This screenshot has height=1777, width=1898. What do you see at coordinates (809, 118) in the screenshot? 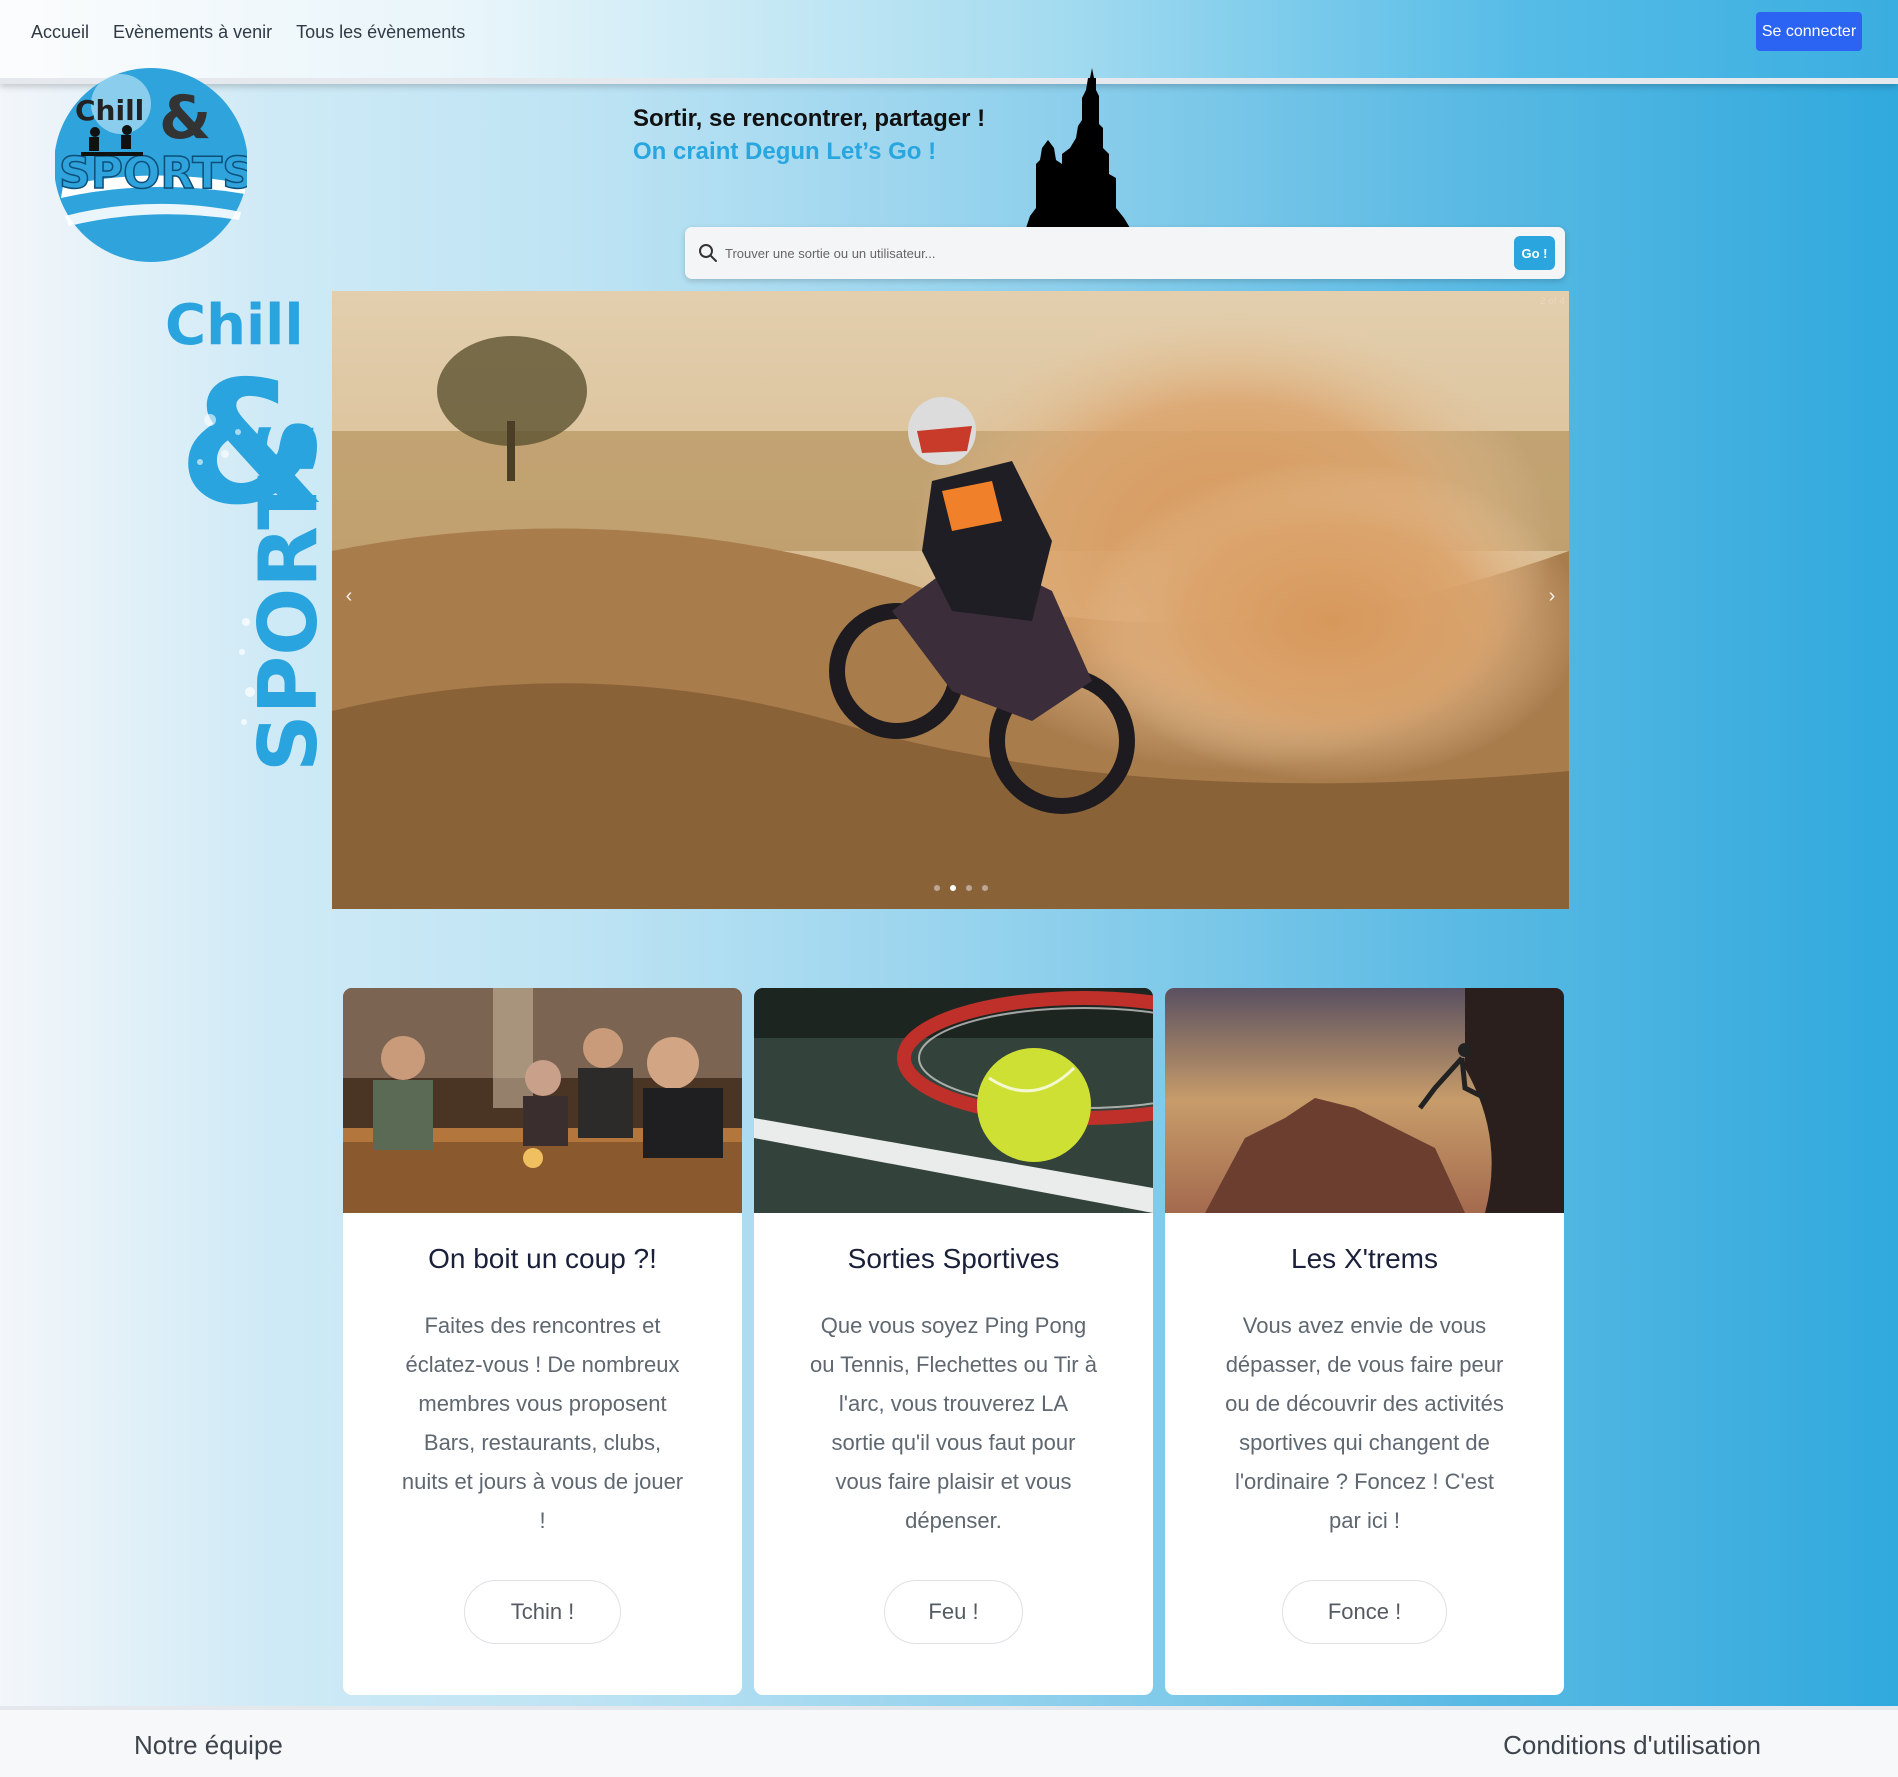
I see `slogan-line-1: Sortir, se rencontrer, partager !` at bounding box center [809, 118].